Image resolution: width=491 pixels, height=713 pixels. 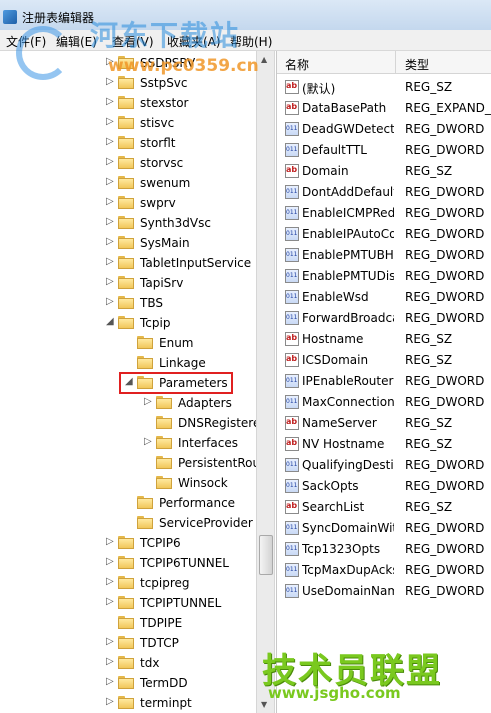 I want to click on value-name: QualifyingDestinationThreshold, so click(x=348, y=465).